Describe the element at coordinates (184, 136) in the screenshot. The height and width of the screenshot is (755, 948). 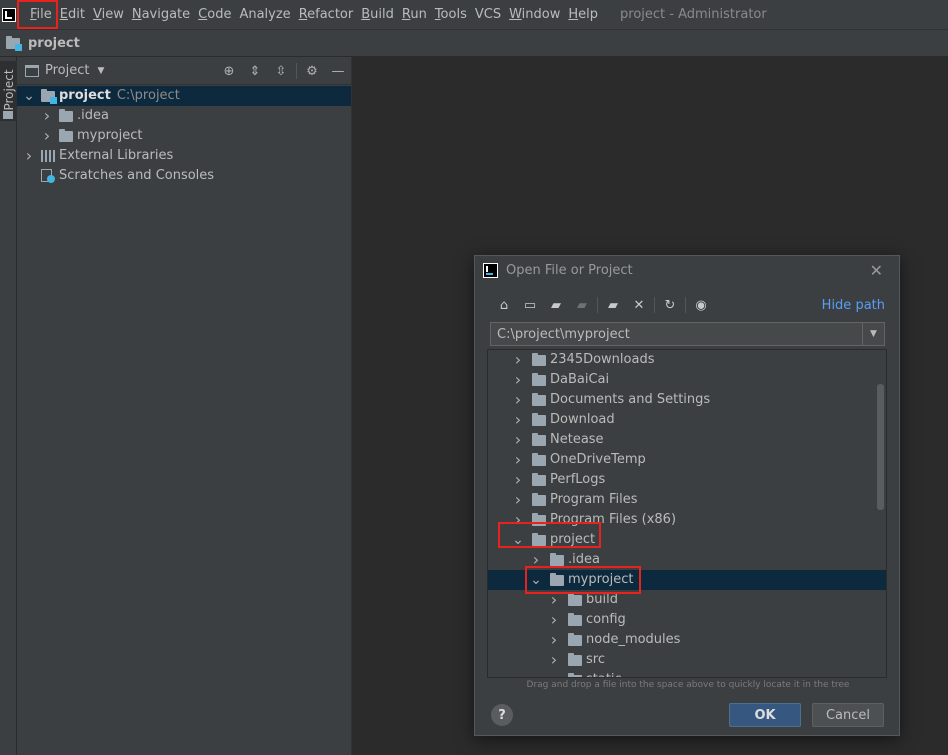
I see `tree-row: › myproject` at that location.